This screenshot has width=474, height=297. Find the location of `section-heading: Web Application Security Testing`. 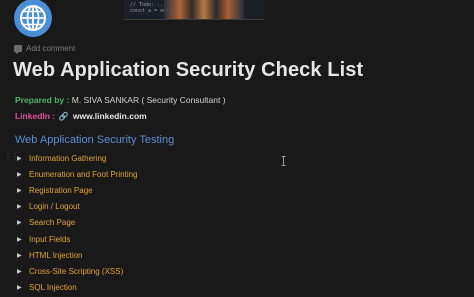

section-heading: Web Application Security Testing is located at coordinates (94, 140).